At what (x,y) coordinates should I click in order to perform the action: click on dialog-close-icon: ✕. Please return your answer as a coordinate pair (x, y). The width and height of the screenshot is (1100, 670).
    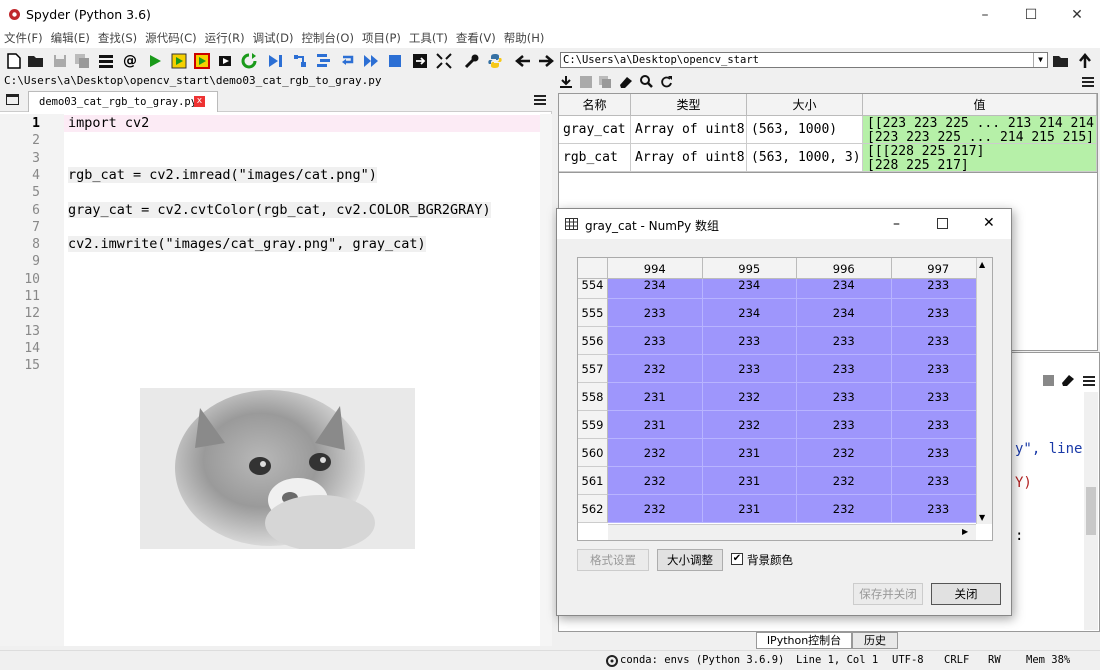
    Looking at the image, I should click on (989, 223).